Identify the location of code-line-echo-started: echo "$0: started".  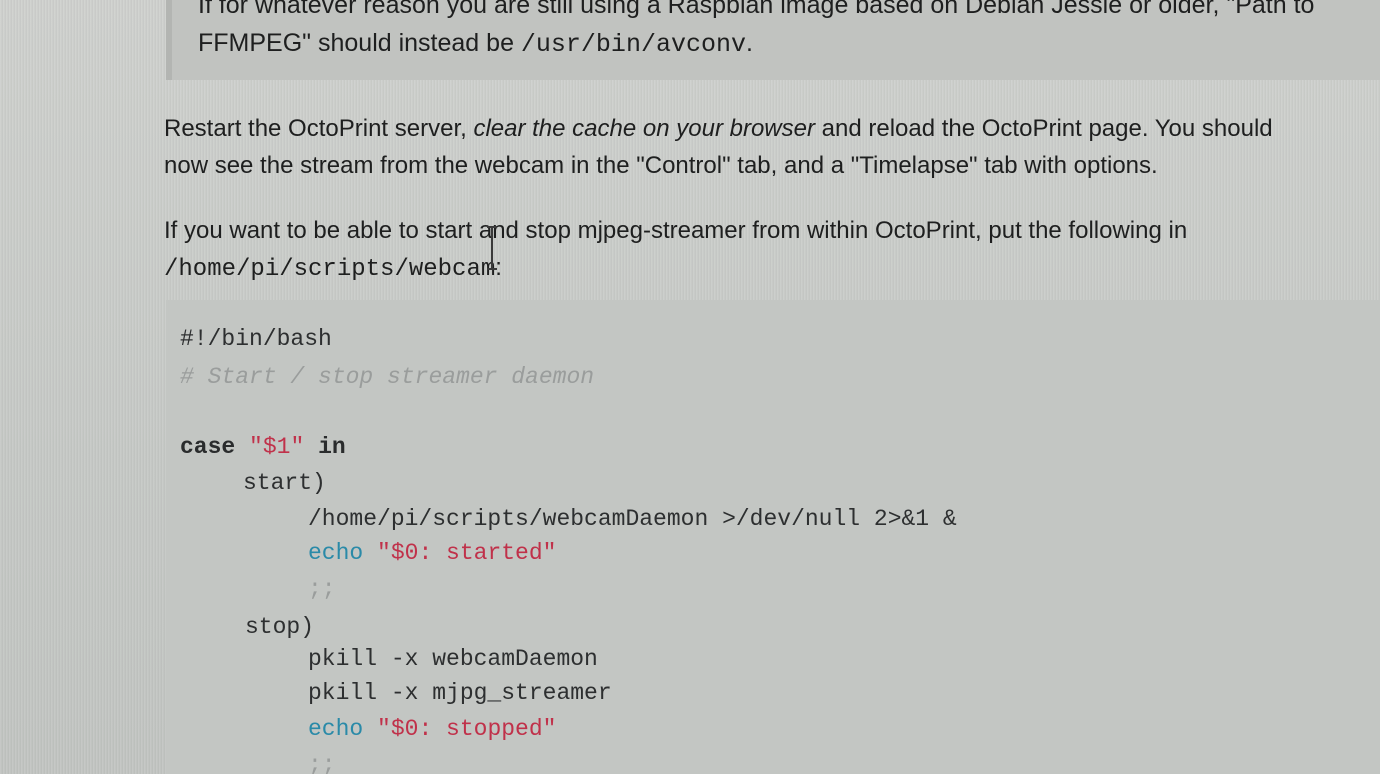
(432, 553).